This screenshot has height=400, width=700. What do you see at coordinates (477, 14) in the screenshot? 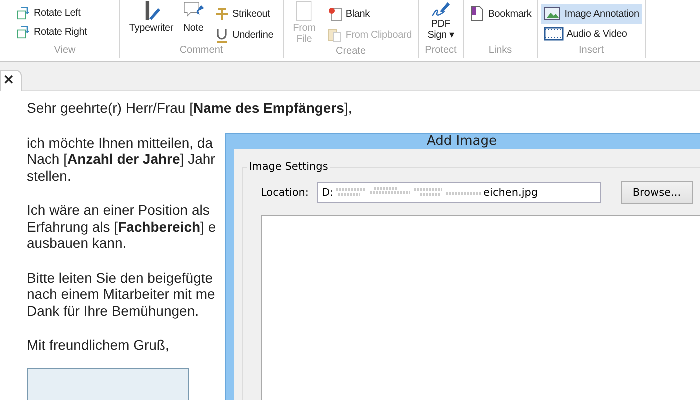
I see `bookmark-icon` at bounding box center [477, 14].